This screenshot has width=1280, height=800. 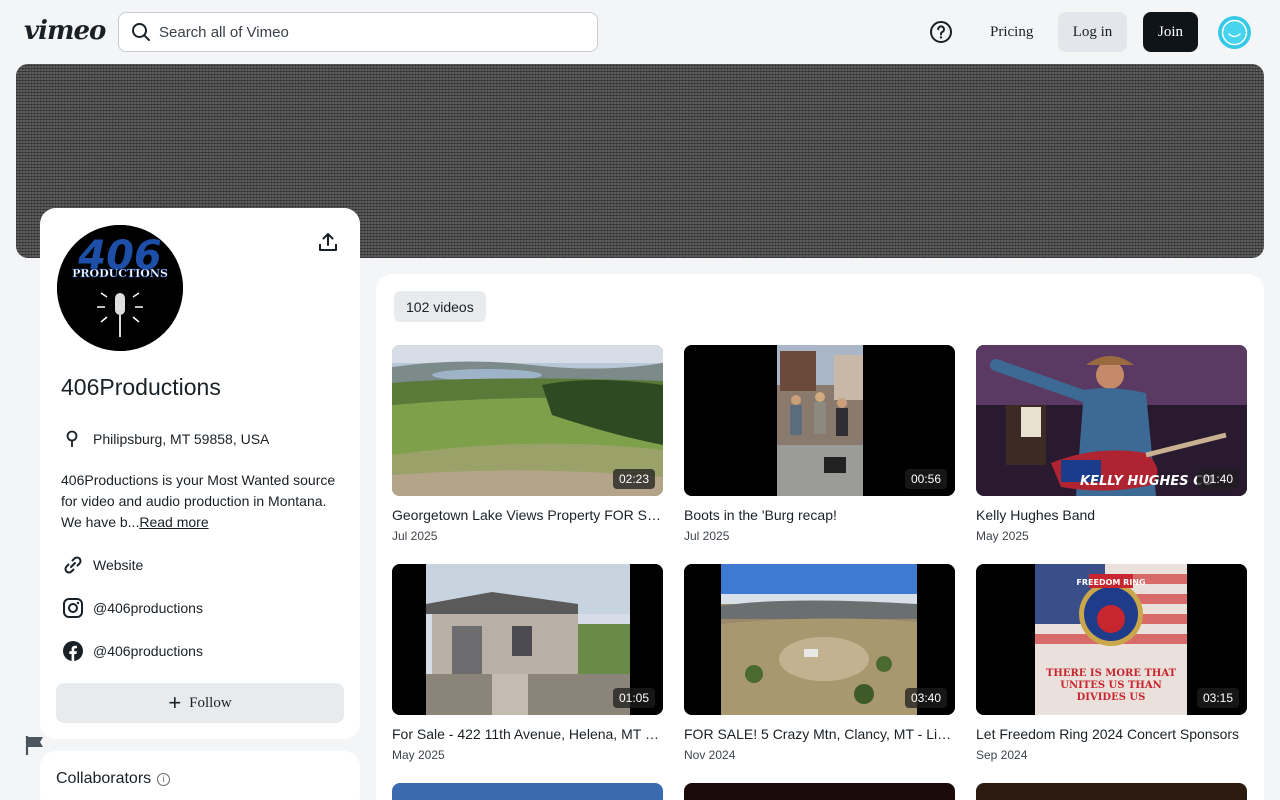 What do you see at coordinates (1110, 582) in the screenshot?
I see `thumbnail-overlay-title: FREEDOM RING` at bounding box center [1110, 582].